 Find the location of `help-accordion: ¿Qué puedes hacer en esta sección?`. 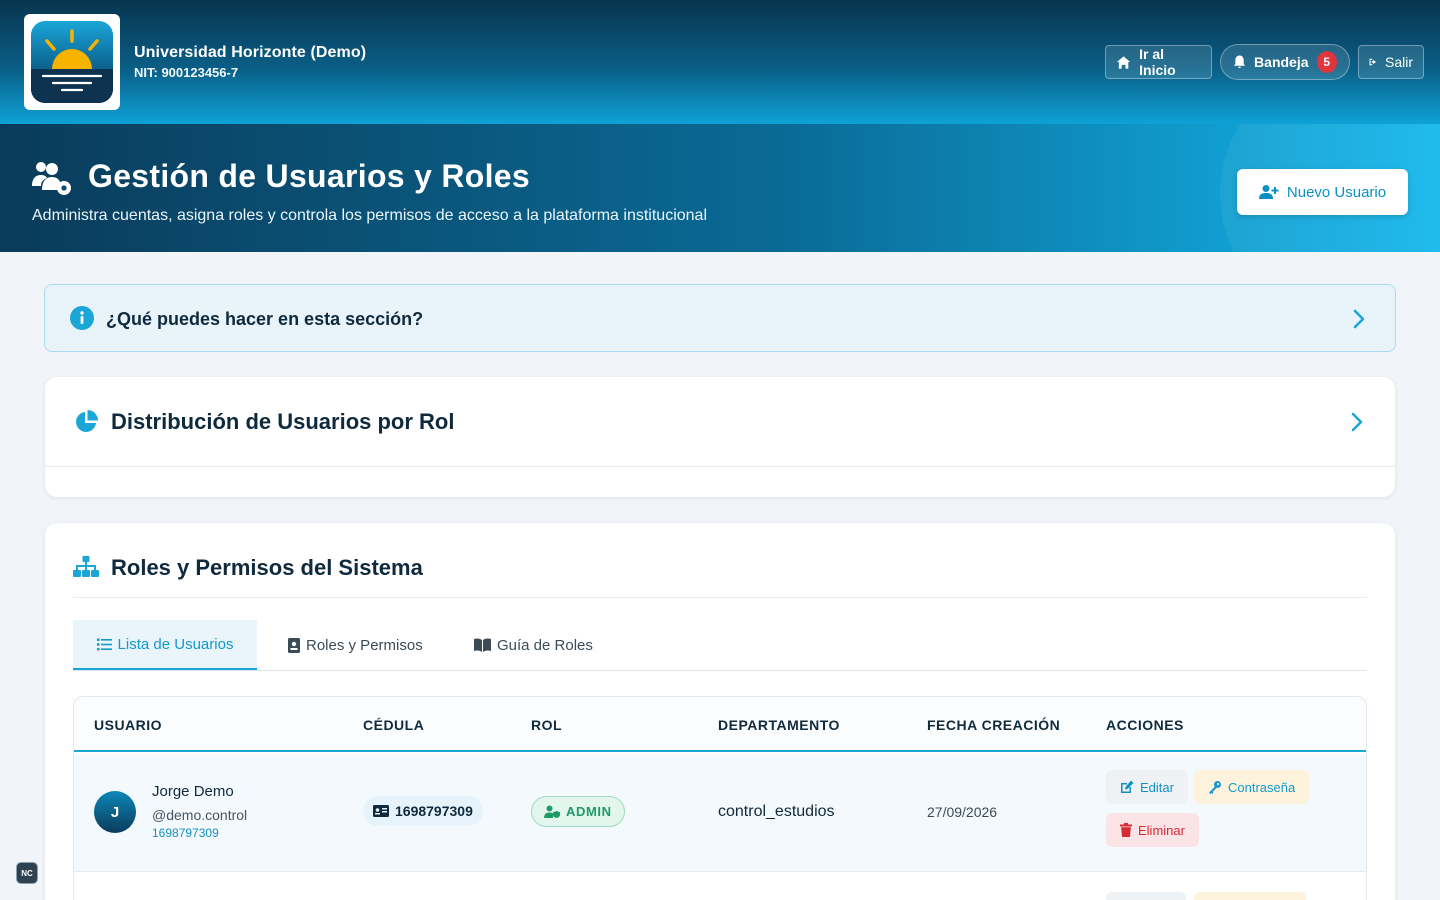

help-accordion: ¿Qué puedes hacer en esta sección? is located at coordinates (720, 318).